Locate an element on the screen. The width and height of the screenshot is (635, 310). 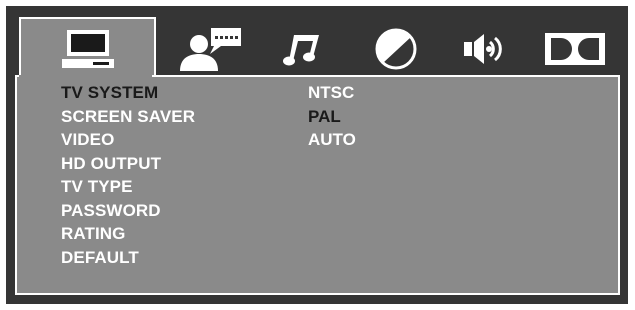
menu-item-screen-saver: SCREEN SAVER is located at coordinates (128, 117).